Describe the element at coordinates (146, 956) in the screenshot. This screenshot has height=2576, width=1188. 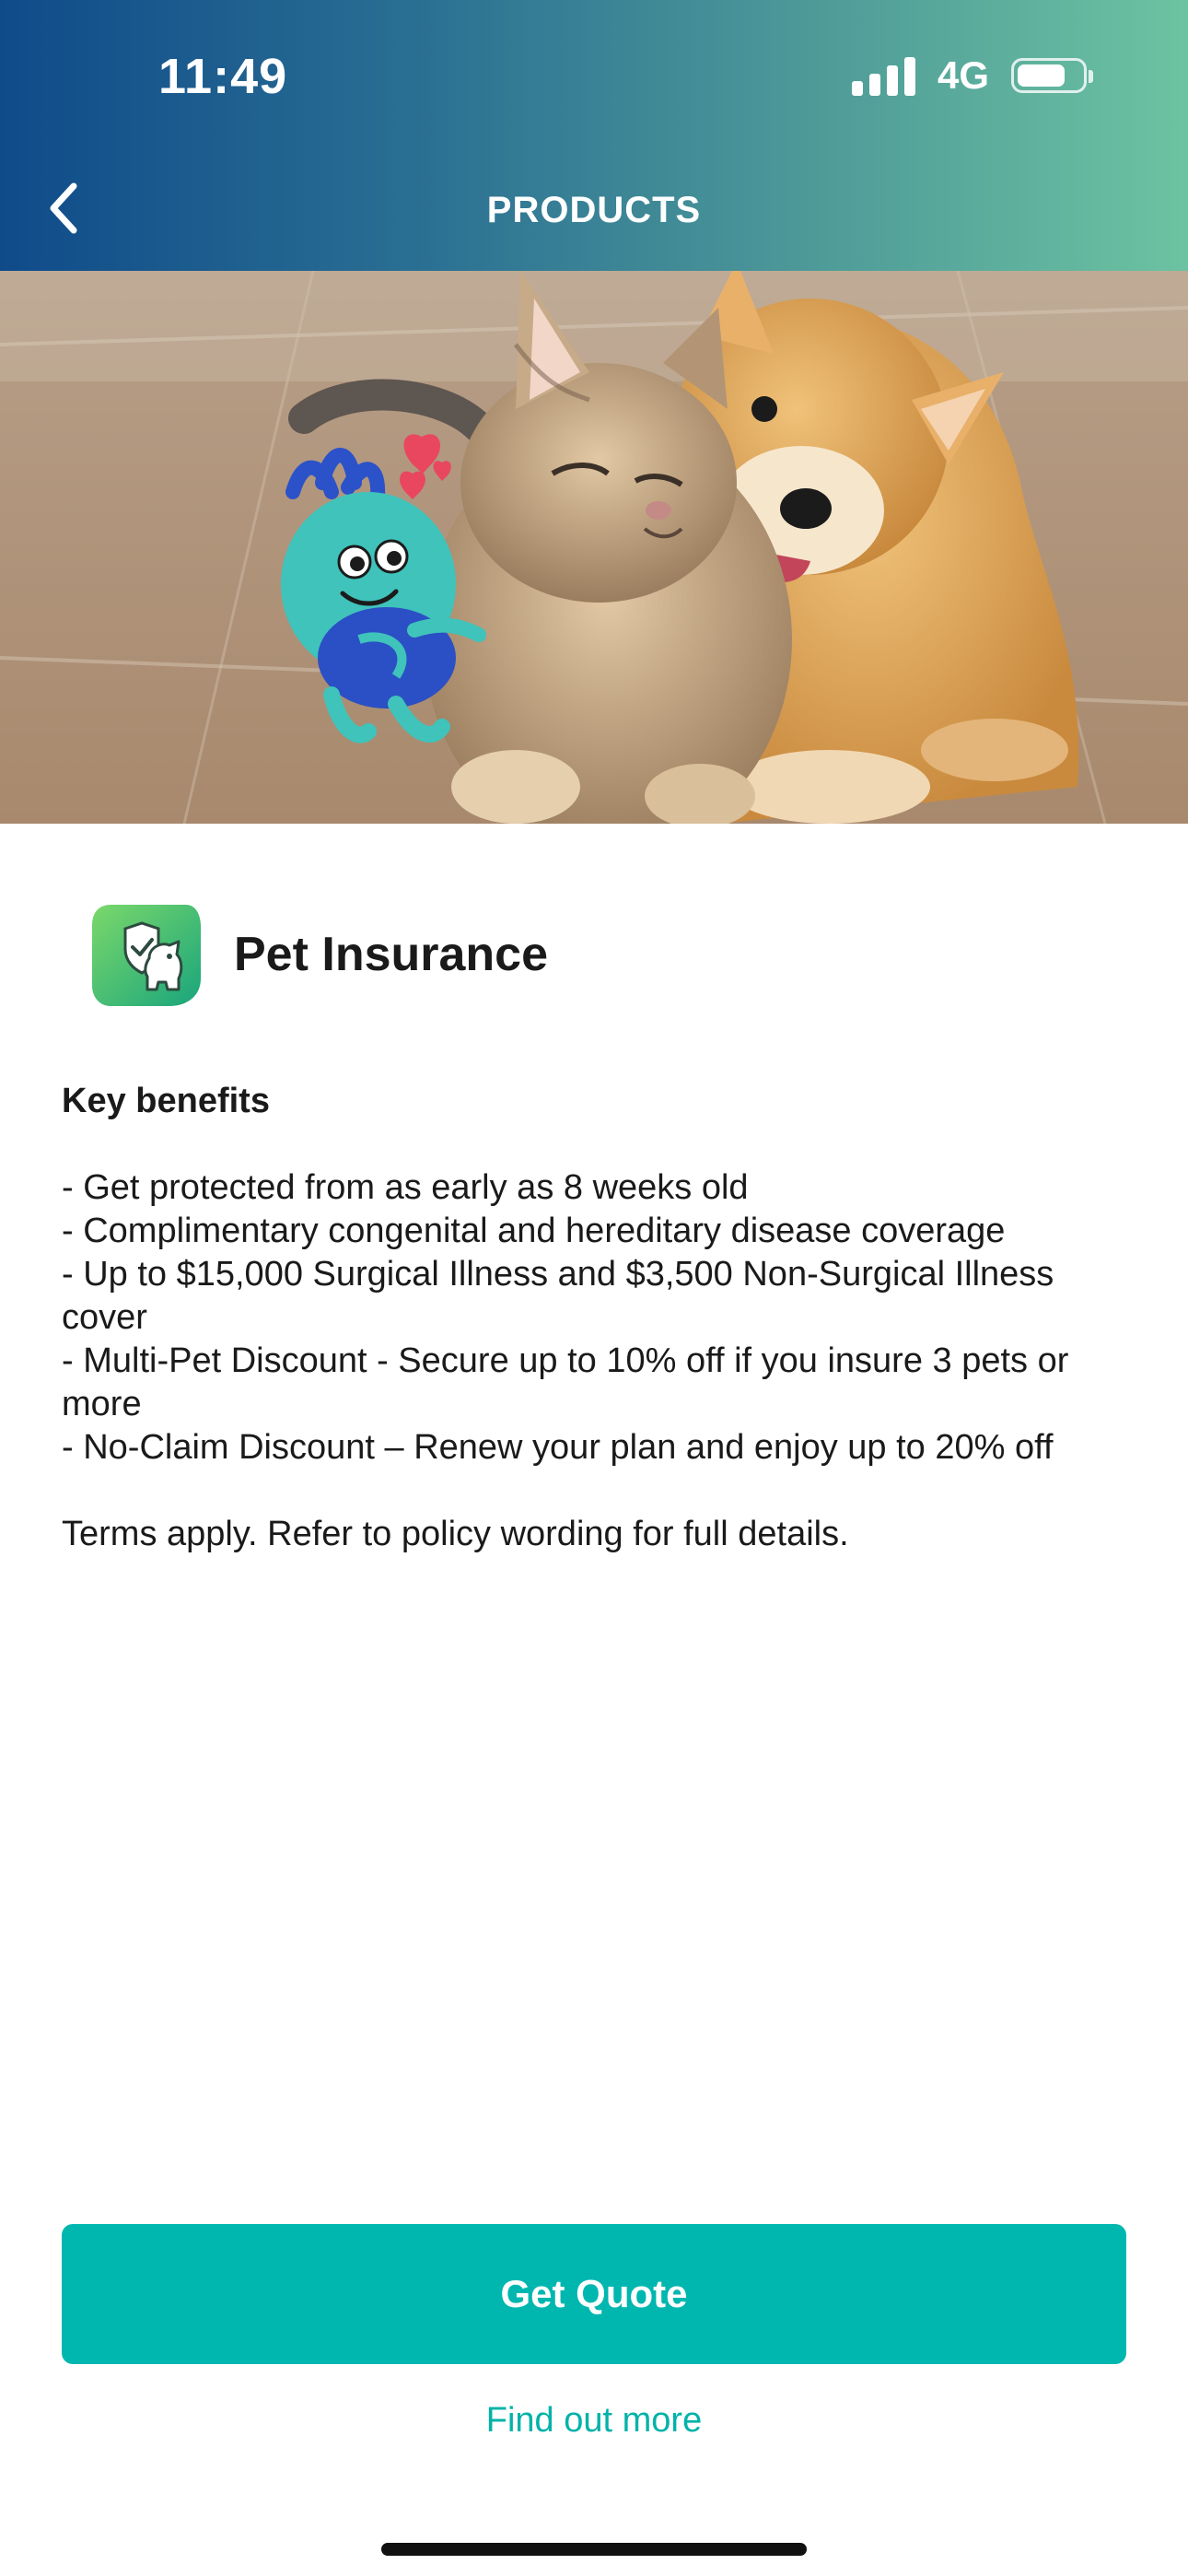
I see `pet-shield-icon` at that location.